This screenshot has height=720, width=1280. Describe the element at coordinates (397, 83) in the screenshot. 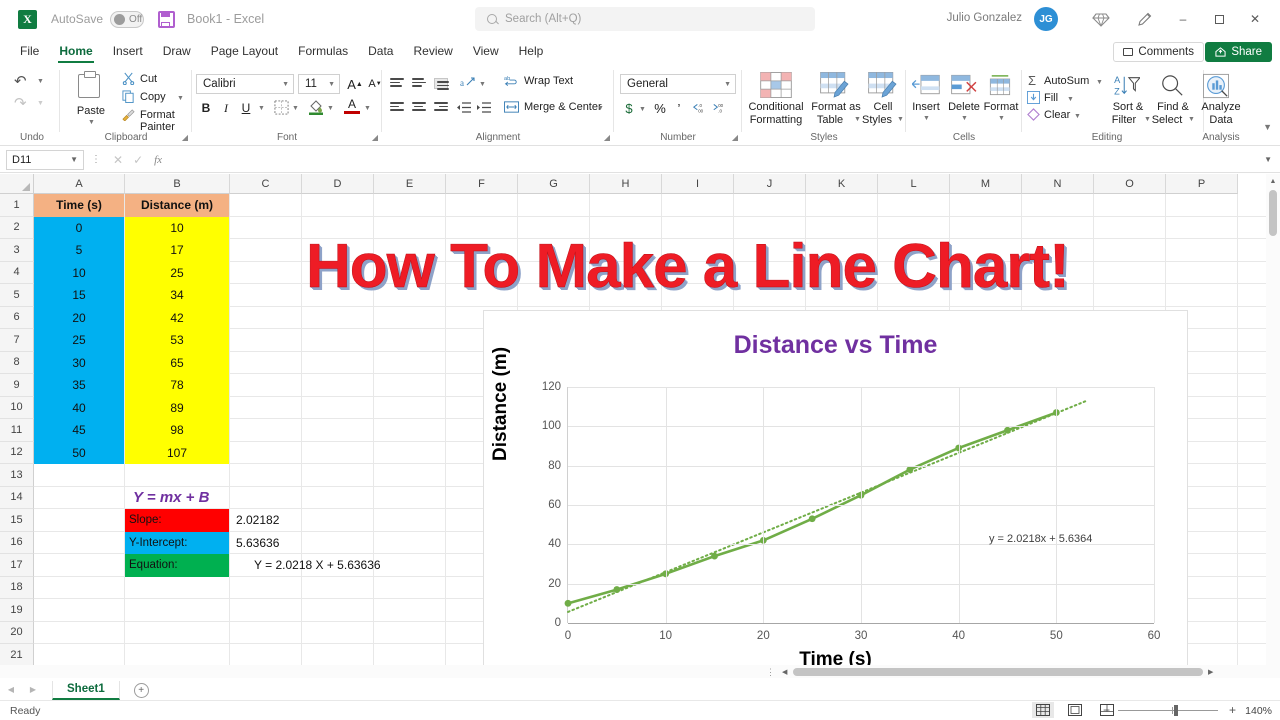

I see `align-top-icon` at that location.